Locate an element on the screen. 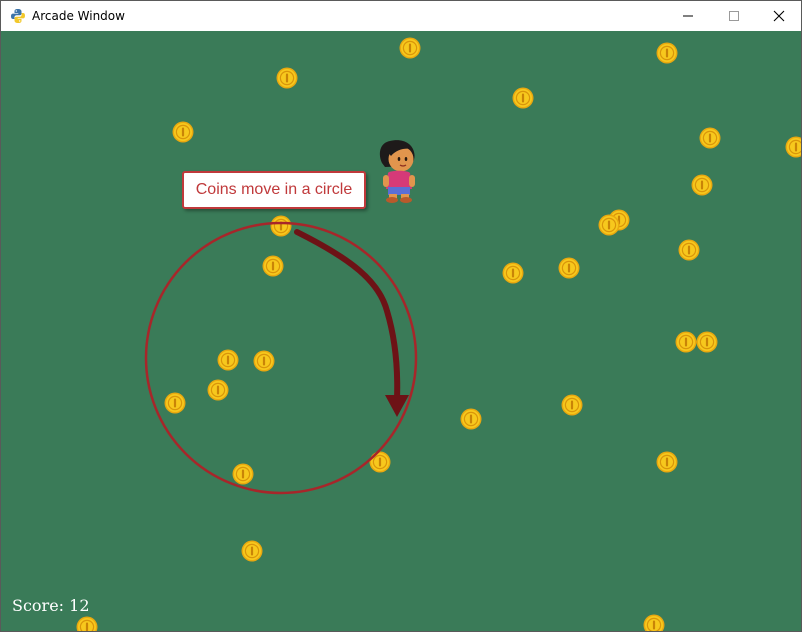 This screenshot has height=632, width=802. maximize-icon is located at coordinates (734, 16).